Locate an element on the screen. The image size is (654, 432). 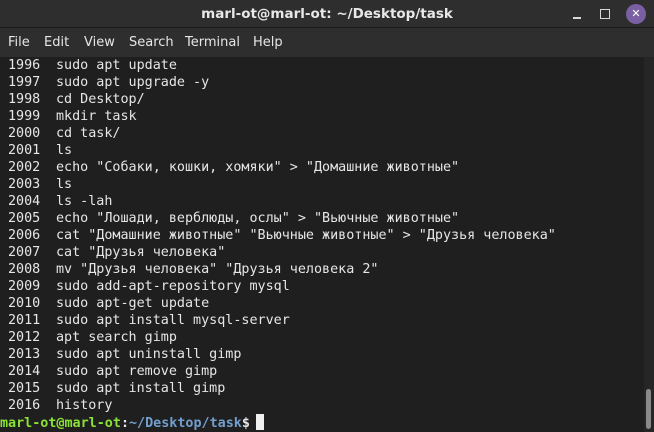
history-command: apt search gimp is located at coordinates (116, 337).